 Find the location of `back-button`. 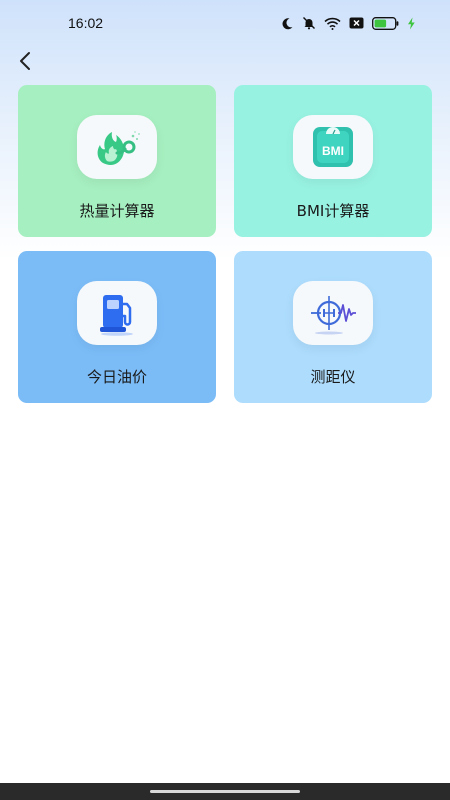

back-button is located at coordinates (25, 63).